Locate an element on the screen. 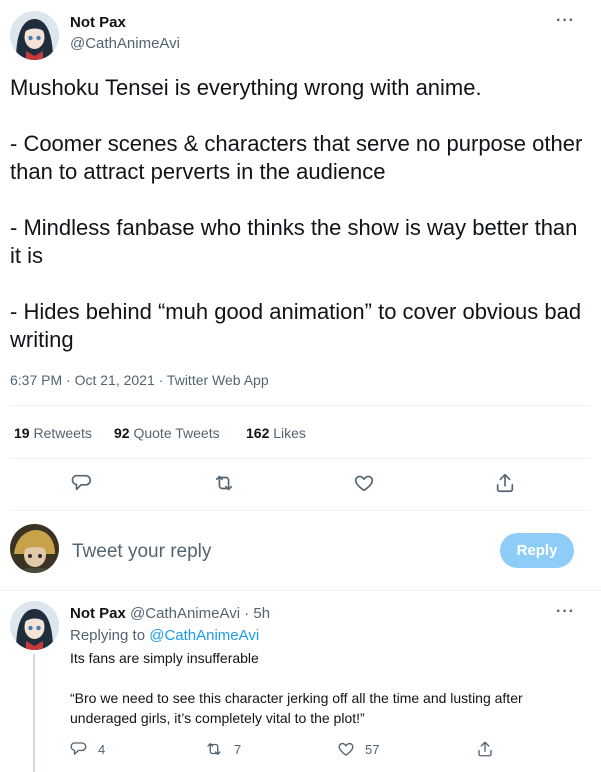 This screenshot has height=772, width=601. reply-author-name: Not Pax is located at coordinates (98, 613).